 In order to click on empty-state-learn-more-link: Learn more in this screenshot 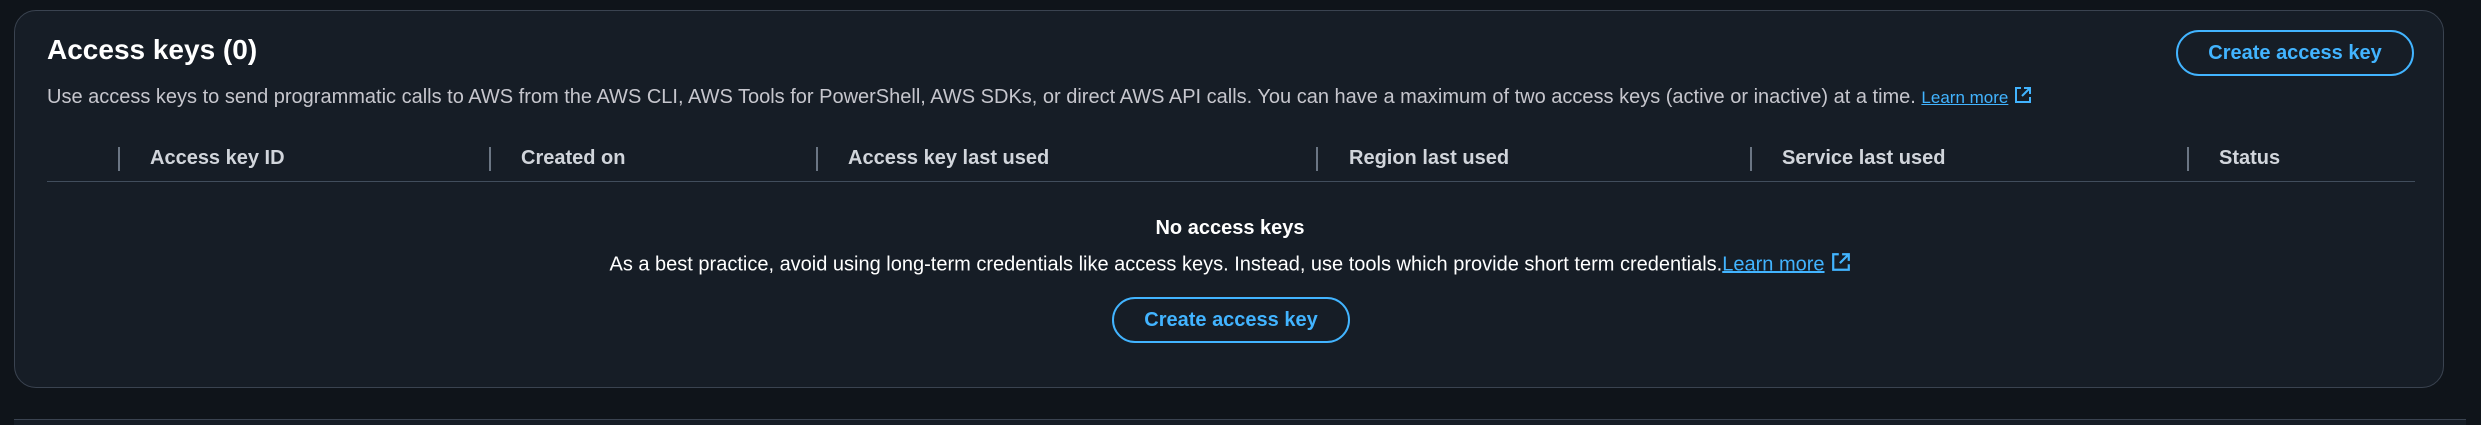, I will do `click(1773, 264)`.